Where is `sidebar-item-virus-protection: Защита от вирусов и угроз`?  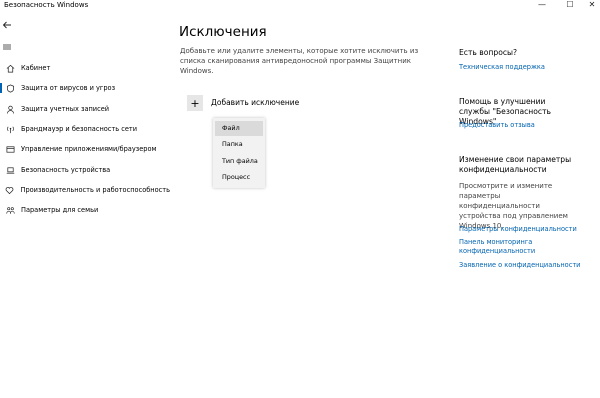 sidebar-item-virus-protection: Защита от вирусов и угроз is located at coordinates (85, 88).